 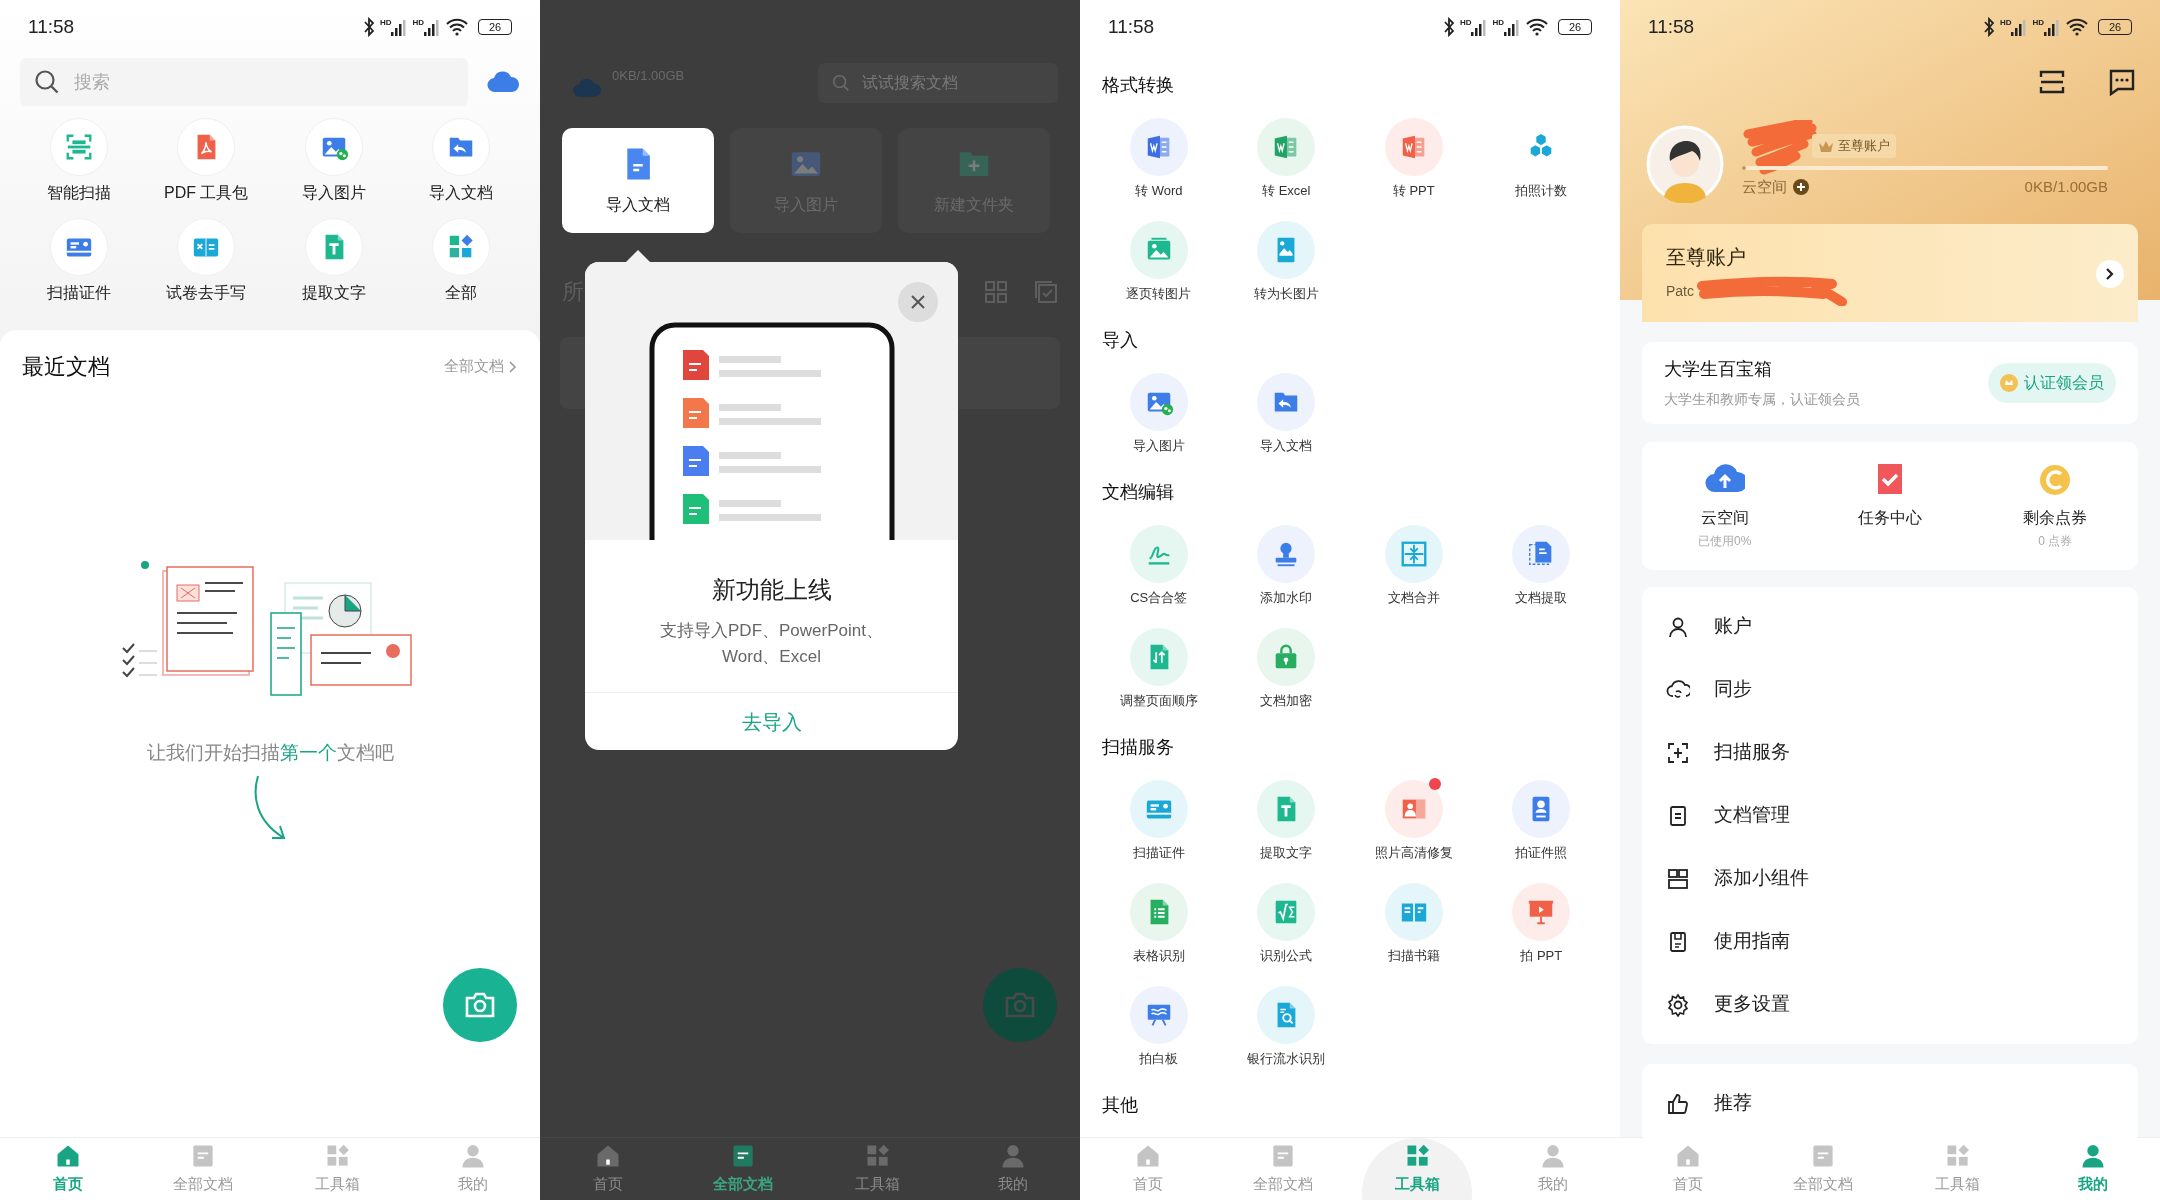 I want to click on search-input: 搜索, so click(x=254, y=82).